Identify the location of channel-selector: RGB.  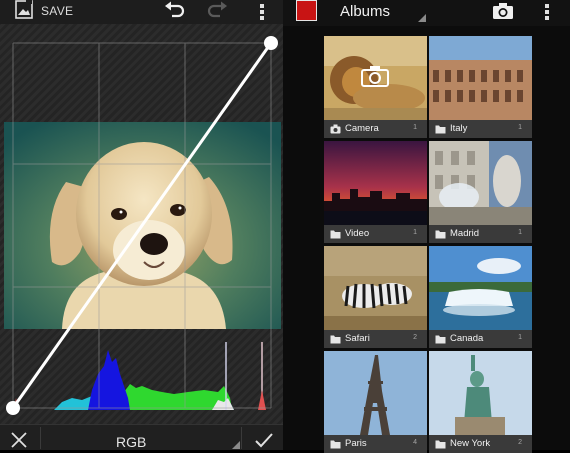
(131, 442).